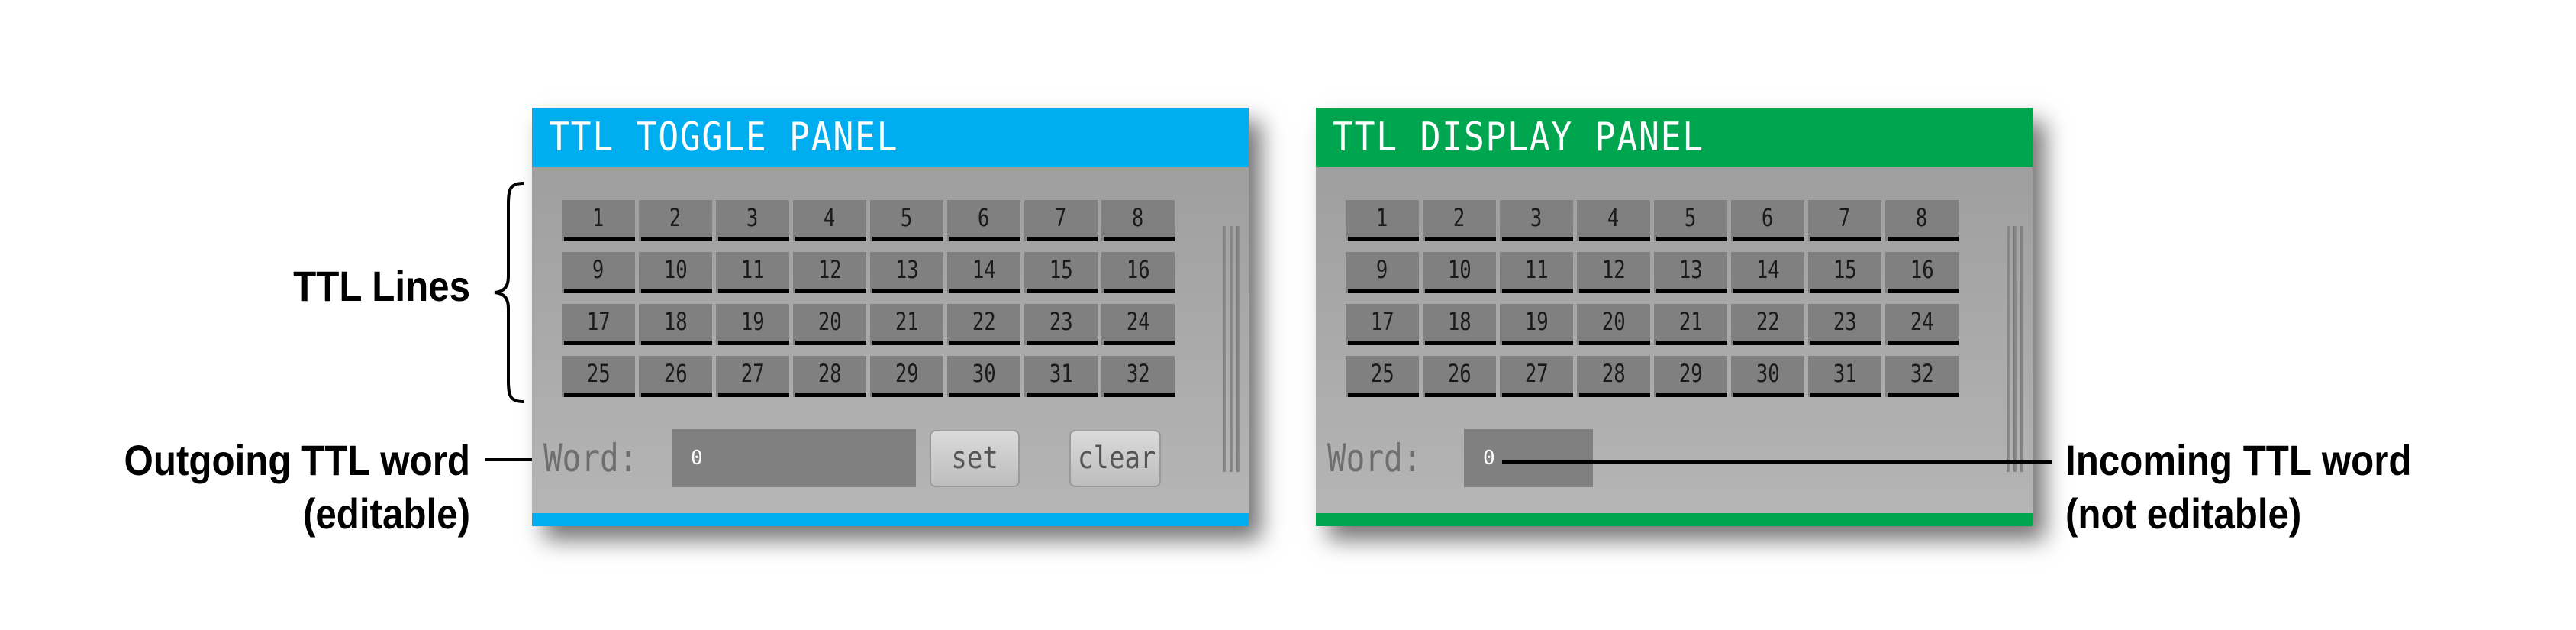 The width and height of the screenshot is (2576, 630). Describe the element at coordinates (907, 324) in the screenshot. I see `toggle-ttl-line-21: 21` at that location.